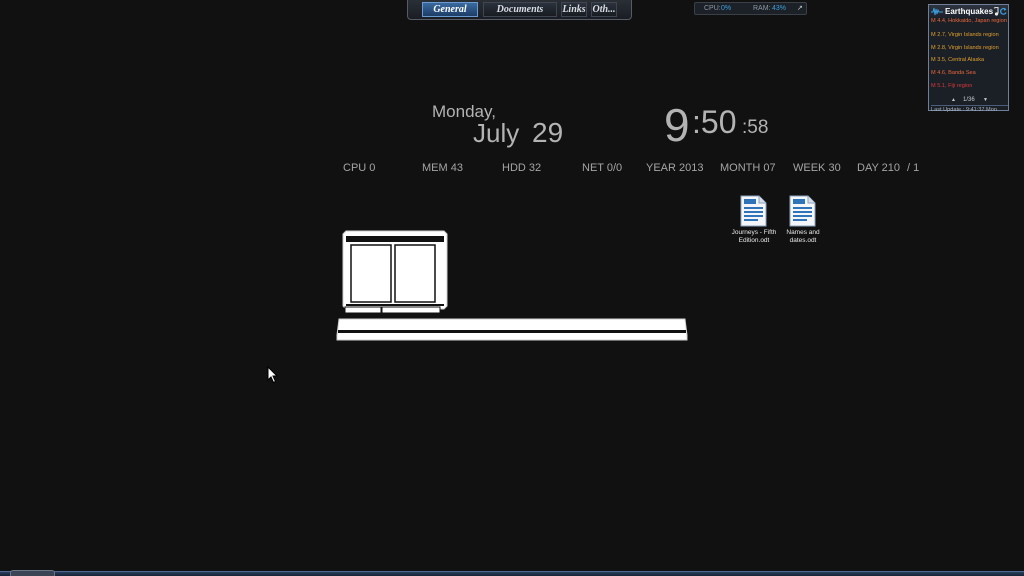  I want to click on music-note-icon, so click(995, 11).